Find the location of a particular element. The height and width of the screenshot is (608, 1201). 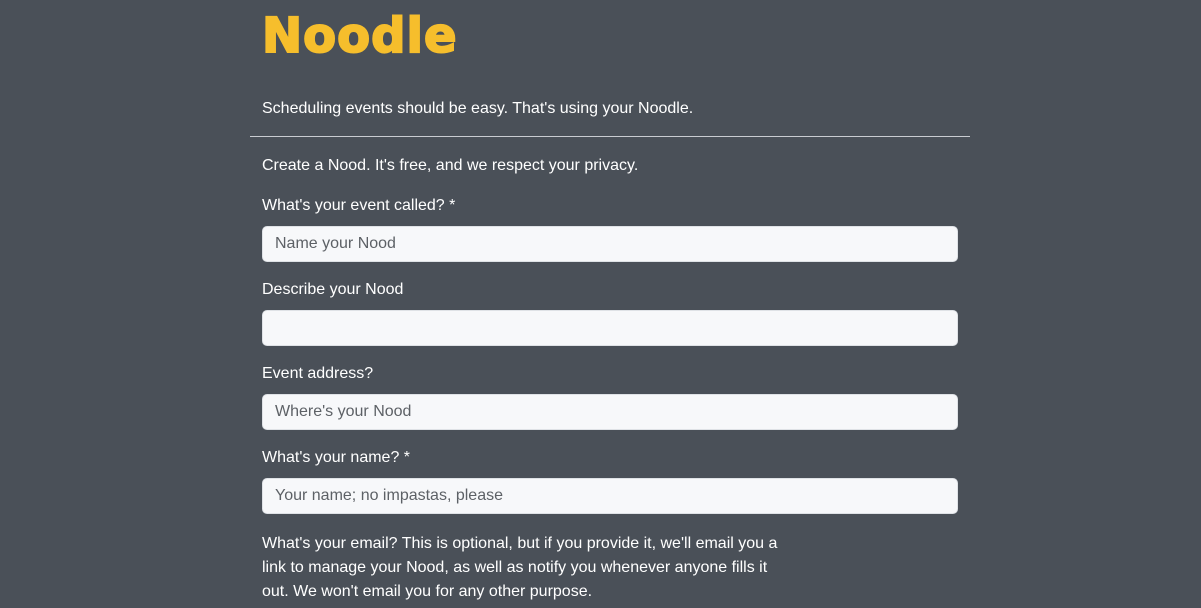

address-label: Event address? is located at coordinates (318, 373).